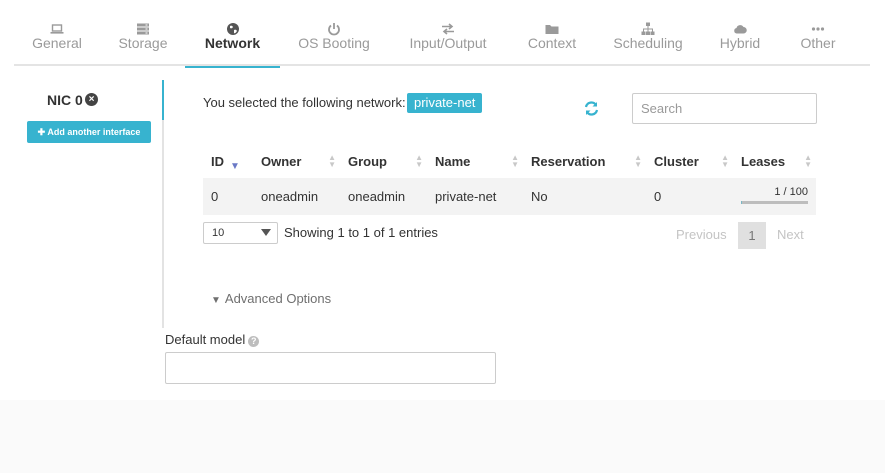 The height and width of the screenshot is (473, 885). What do you see at coordinates (818, 33) in the screenshot?
I see `tab-other: Other` at bounding box center [818, 33].